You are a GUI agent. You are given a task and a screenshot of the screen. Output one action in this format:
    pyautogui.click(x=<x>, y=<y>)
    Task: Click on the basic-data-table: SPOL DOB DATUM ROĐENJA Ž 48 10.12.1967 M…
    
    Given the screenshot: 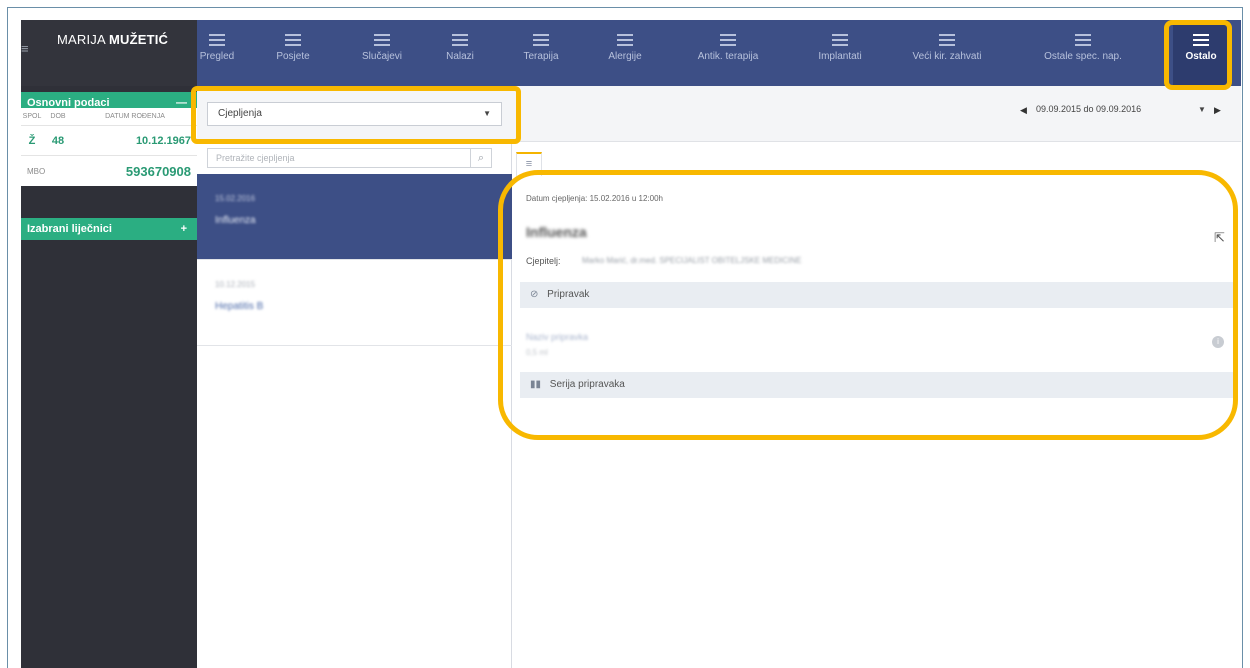 What is the action you would take?
    pyautogui.click(x=109, y=147)
    